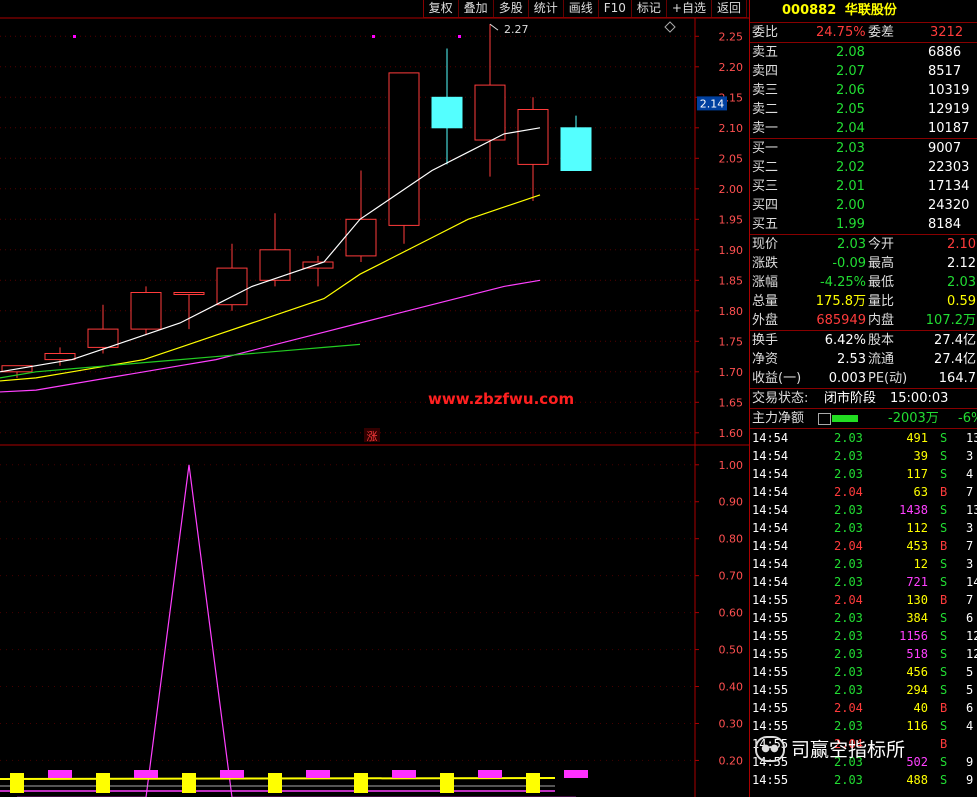  Describe the element at coordinates (970, 762) in the screenshot. I see `tick-count: 9` at that location.